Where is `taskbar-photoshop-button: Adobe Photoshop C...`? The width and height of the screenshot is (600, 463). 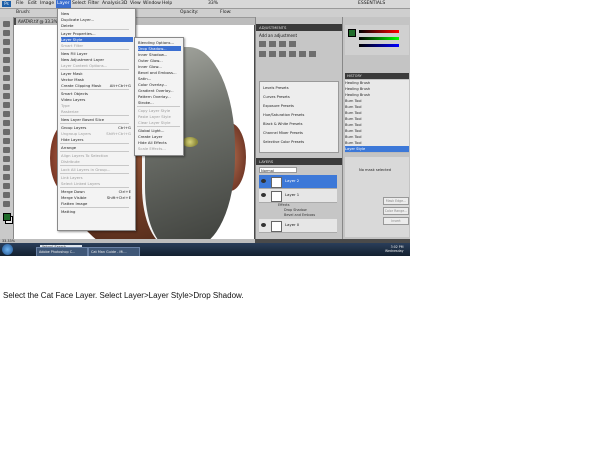
taskbar-photoshop-button: Adobe Photoshop C... is located at coordinates (62, 251).